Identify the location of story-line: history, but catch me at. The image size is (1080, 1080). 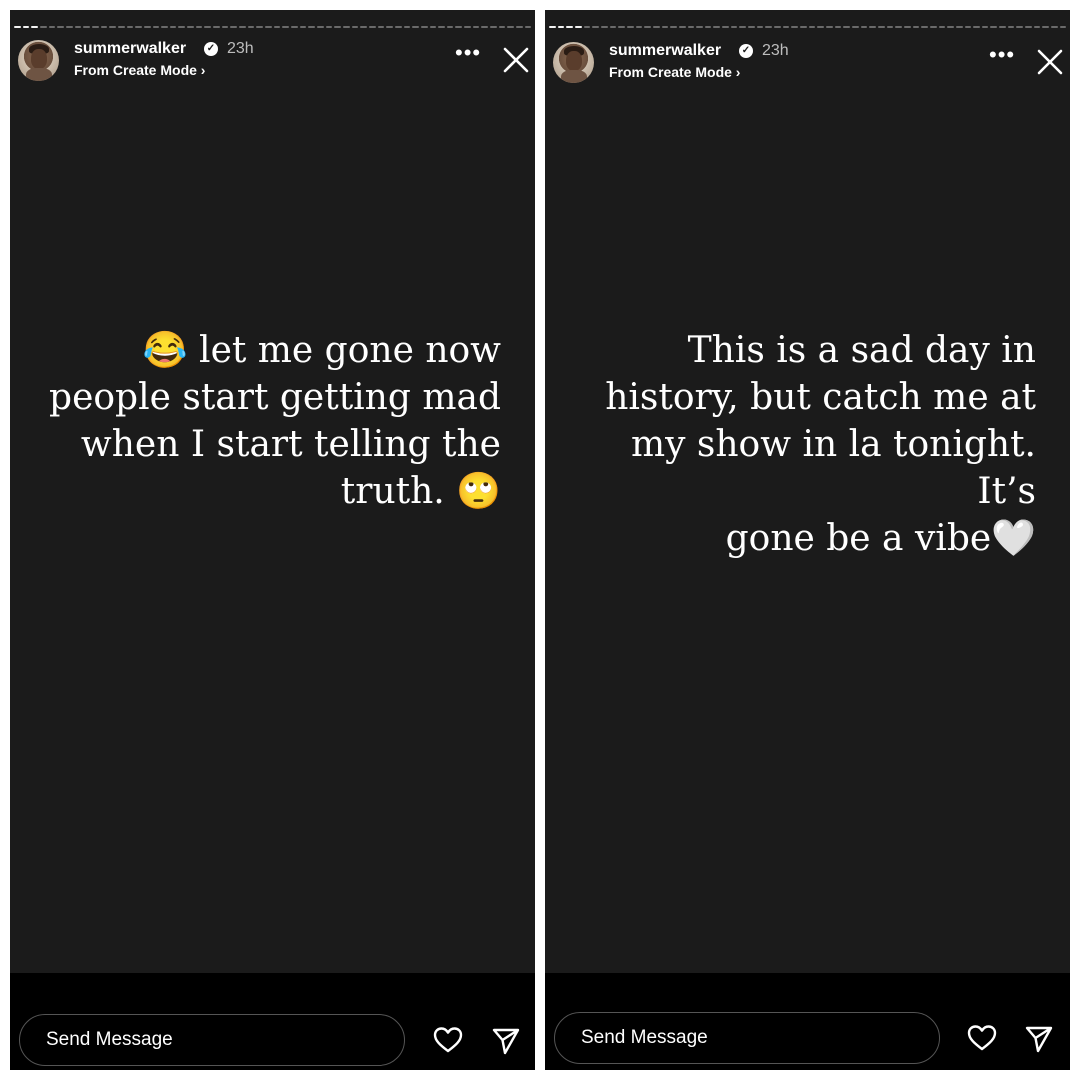
(820, 397).